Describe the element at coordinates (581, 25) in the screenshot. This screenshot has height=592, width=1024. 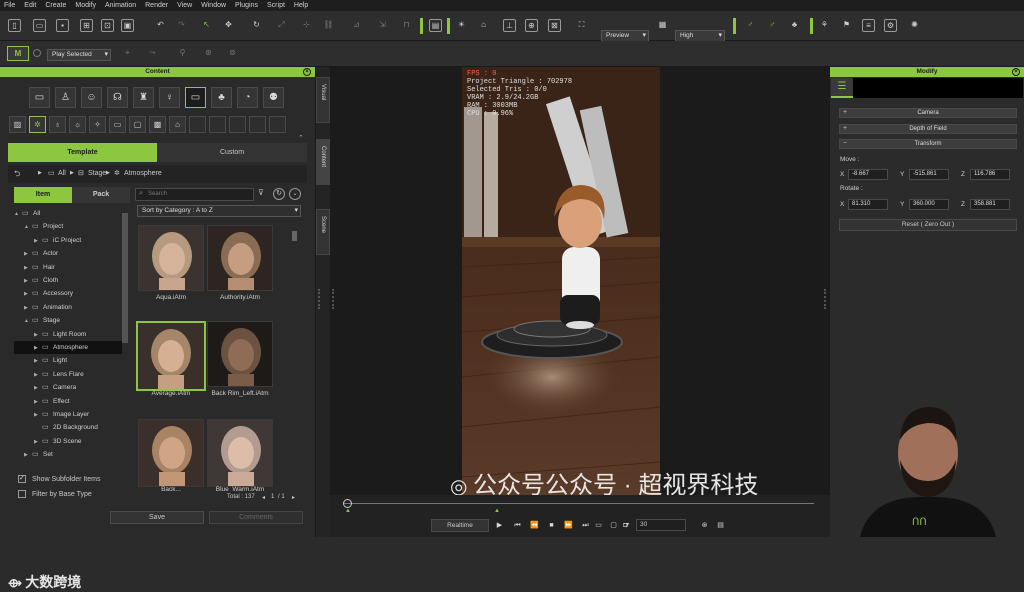
I see `zoom-fit-icon: ⛶` at that location.